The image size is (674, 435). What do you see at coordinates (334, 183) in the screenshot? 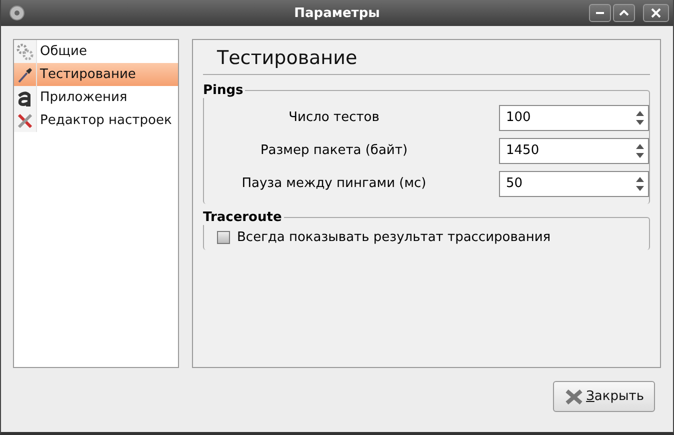
I see `field-label: Пауза между пингами (мс)` at bounding box center [334, 183].